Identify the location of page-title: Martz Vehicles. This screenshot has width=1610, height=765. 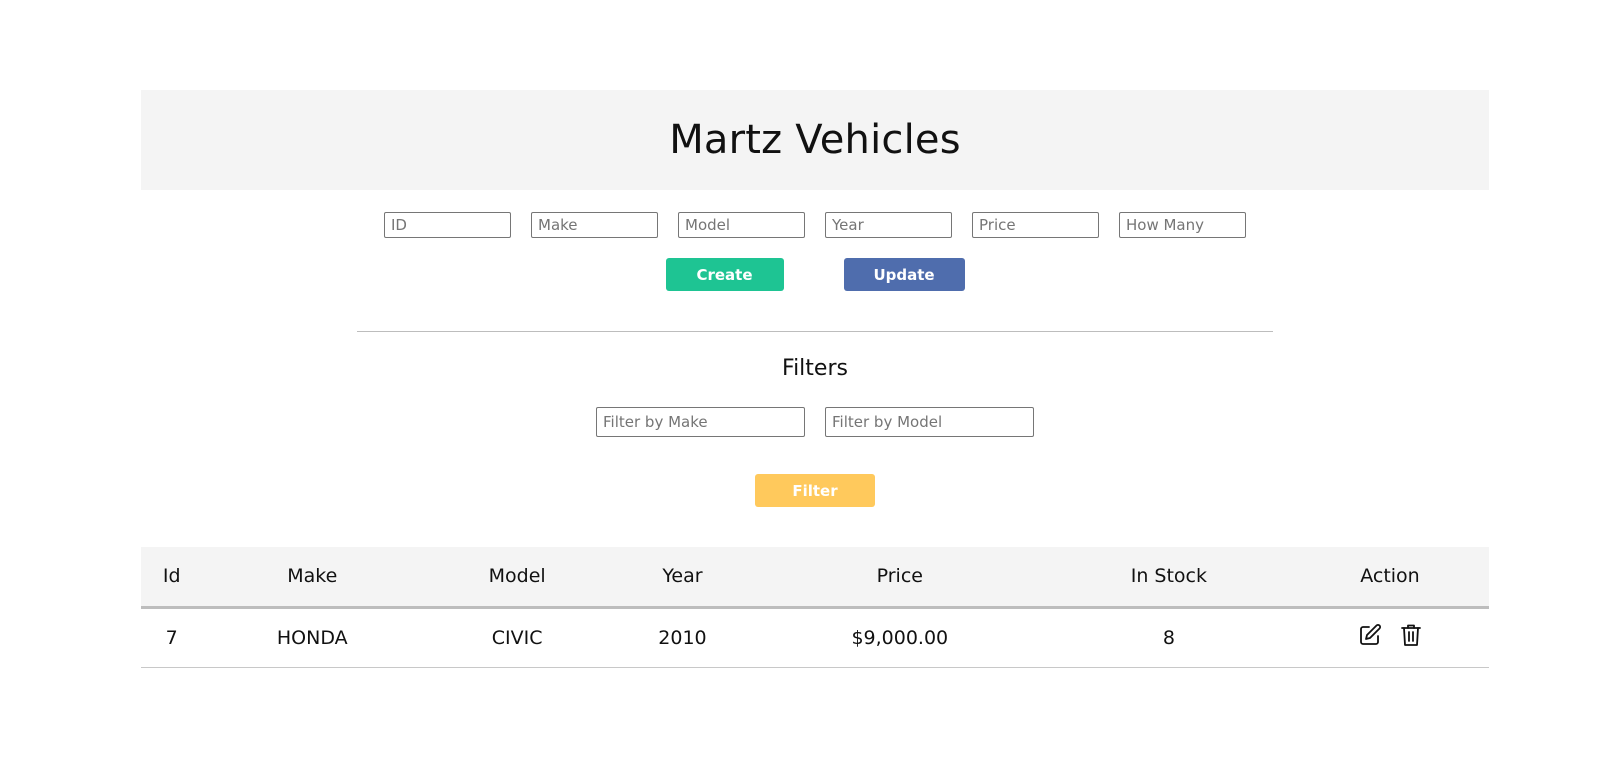
(815, 140).